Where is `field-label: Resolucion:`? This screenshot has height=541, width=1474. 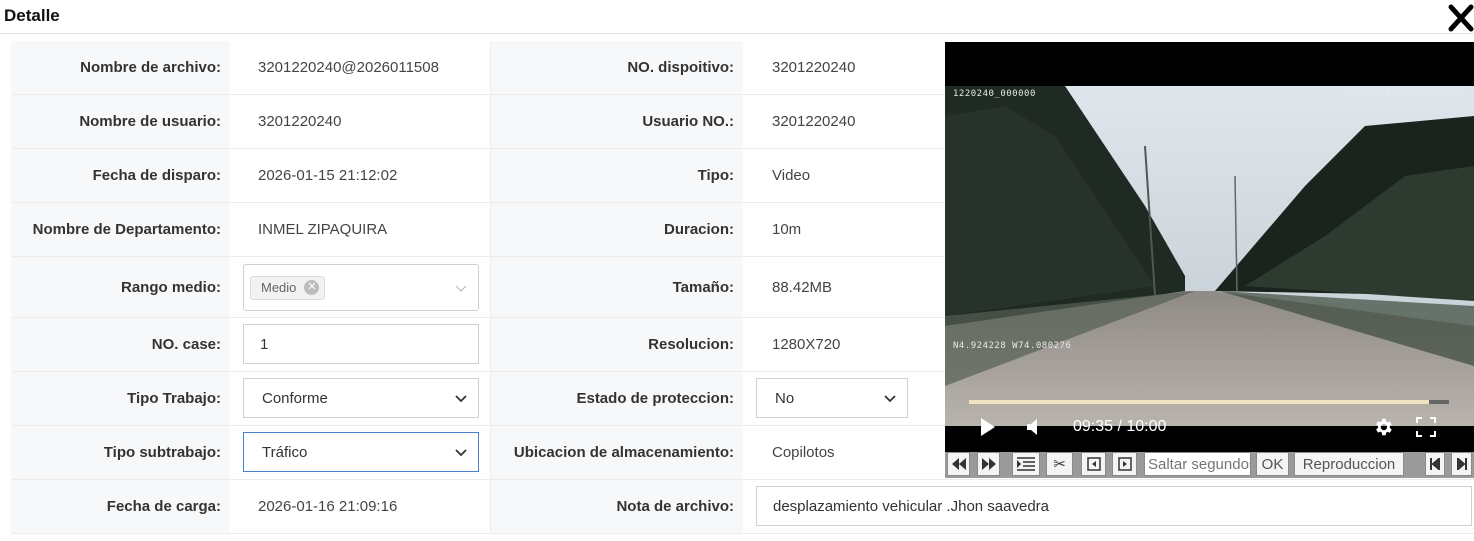
field-label: Resolucion: is located at coordinates (617, 344).